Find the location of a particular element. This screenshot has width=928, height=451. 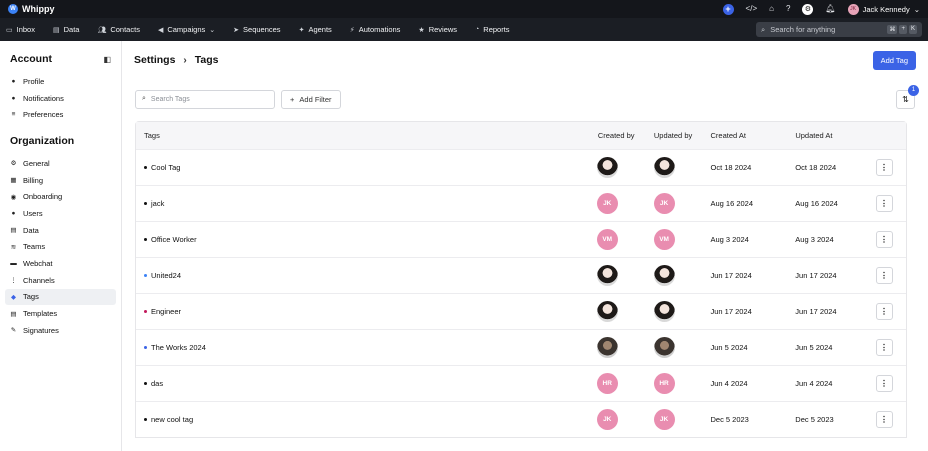

sidebar-item-billing: ▦ Billing is located at coordinates (60, 180).